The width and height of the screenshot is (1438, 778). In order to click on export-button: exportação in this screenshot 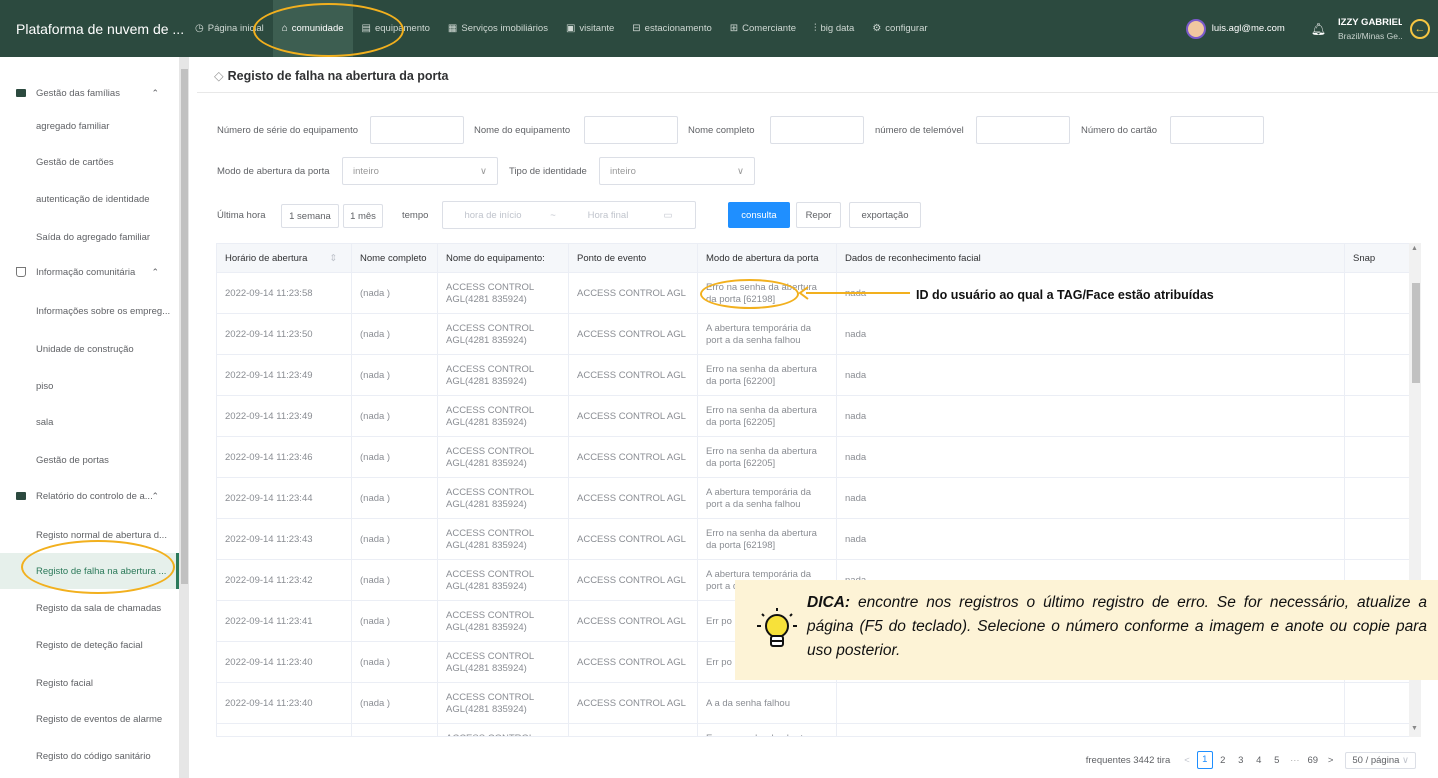, I will do `click(885, 215)`.